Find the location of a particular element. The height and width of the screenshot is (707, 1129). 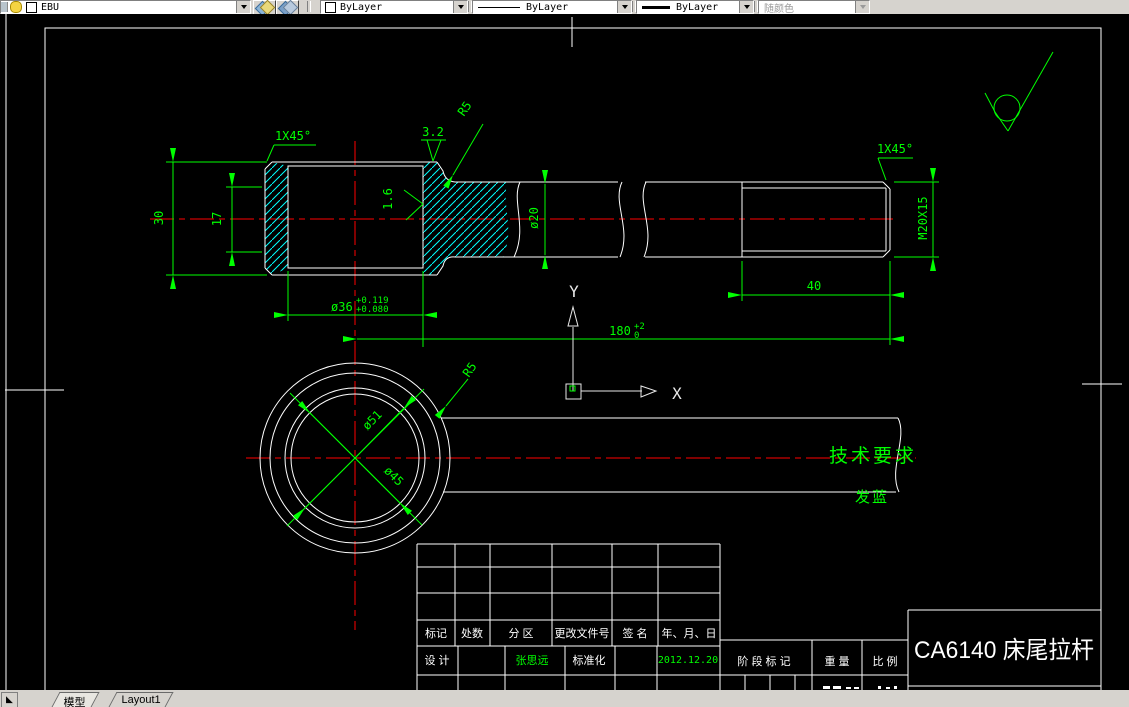

layout-tab-bar: ◣ 模型 Layout1 is located at coordinates (564, 698).